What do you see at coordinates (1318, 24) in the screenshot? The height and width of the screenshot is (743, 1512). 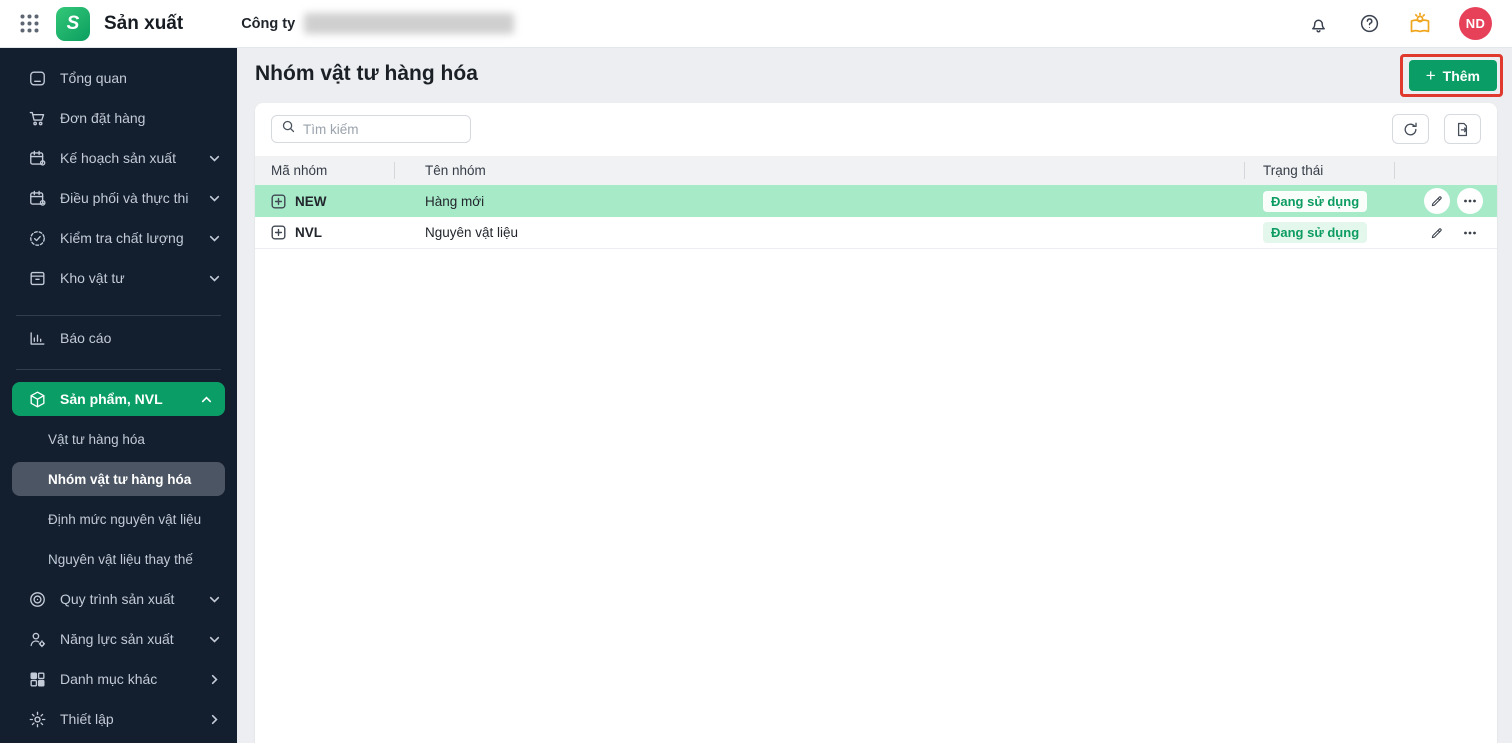 I see `notification-bell-icon` at bounding box center [1318, 24].